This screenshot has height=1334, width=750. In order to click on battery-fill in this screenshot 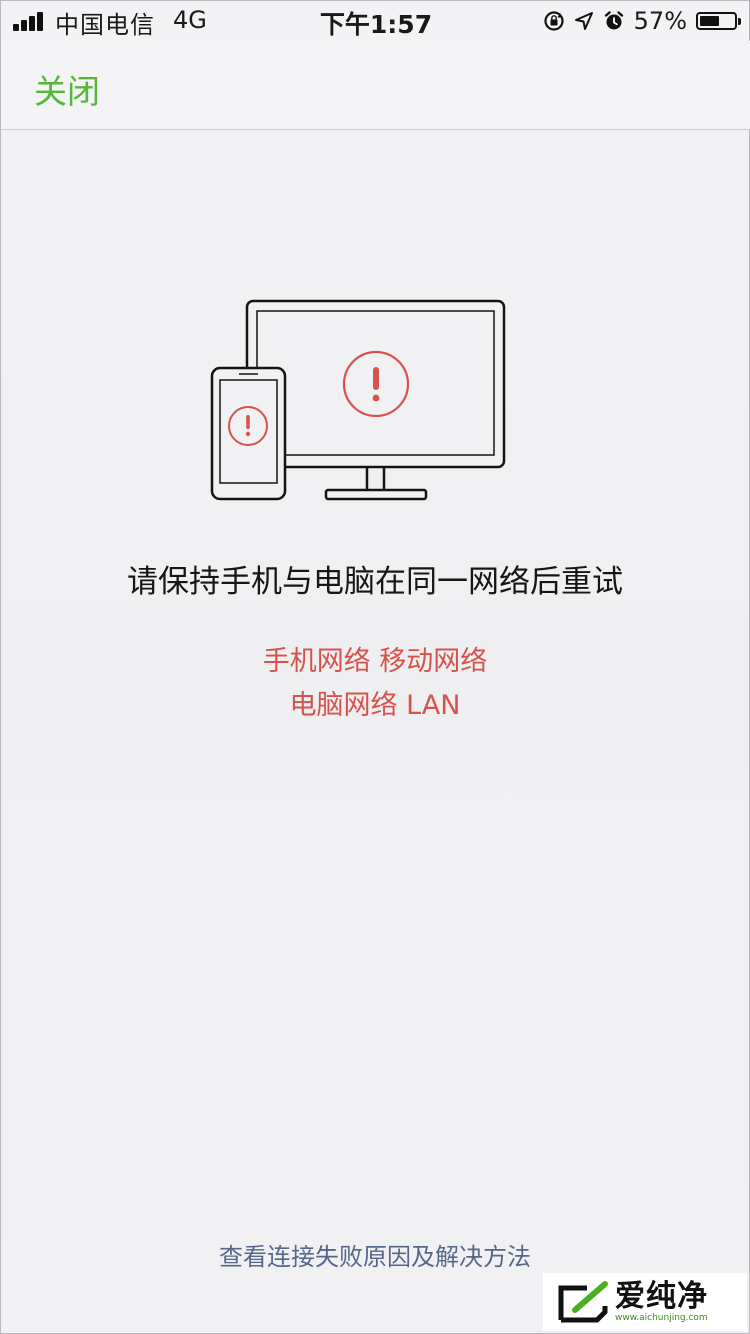, I will do `click(709, 21)`.